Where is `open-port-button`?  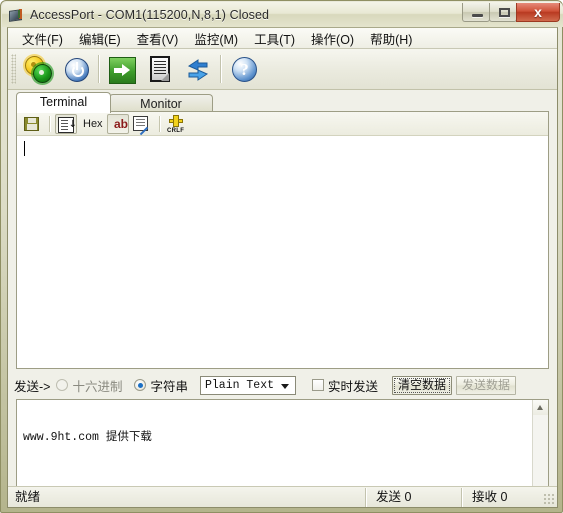 open-port-button is located at coordinates (122, 69).